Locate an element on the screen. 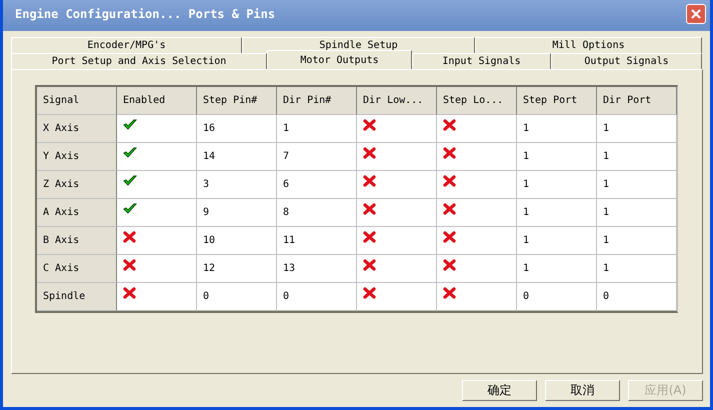  row-header: Spindle is located at coordinates (77, 297).